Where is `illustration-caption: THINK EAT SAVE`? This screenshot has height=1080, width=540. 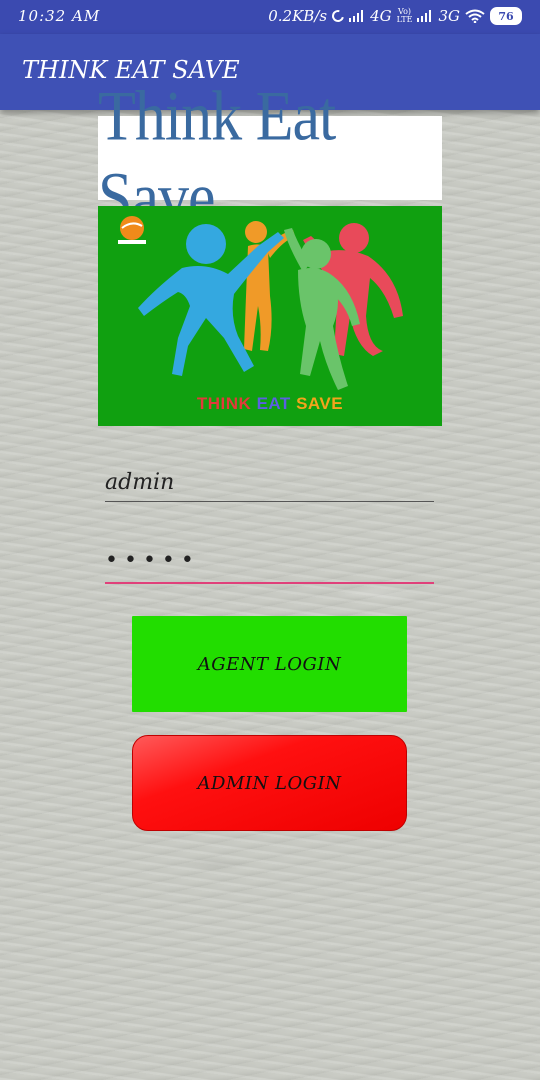 illustration-caption: THINK EAT SAVE is located at coordinates (270, 404).